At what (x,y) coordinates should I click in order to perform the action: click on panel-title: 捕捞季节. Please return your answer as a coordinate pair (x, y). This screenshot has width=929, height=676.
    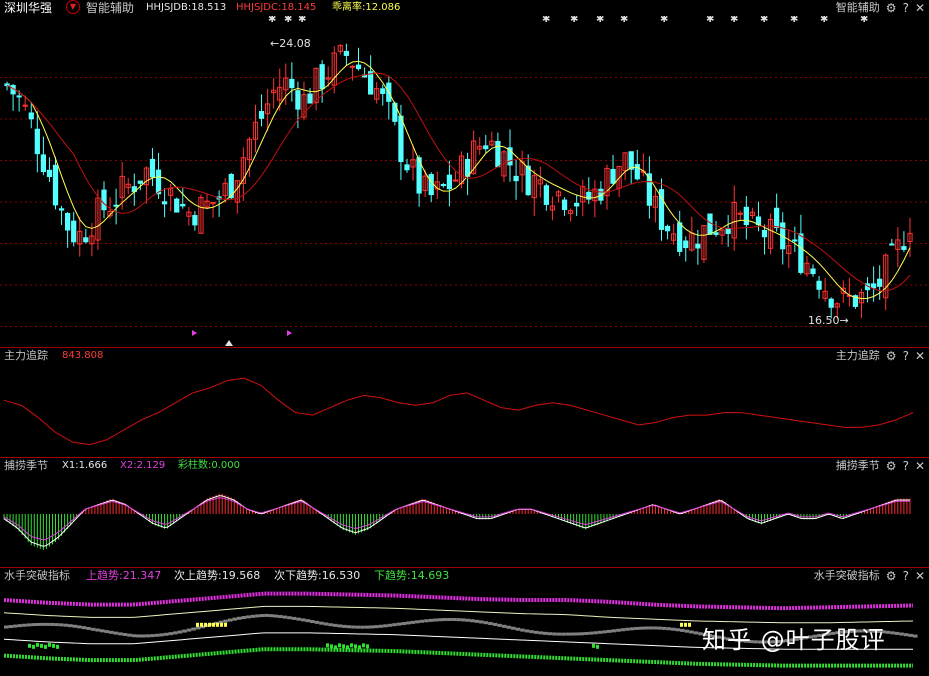
    Looking at the image, I should click on (26, 466).